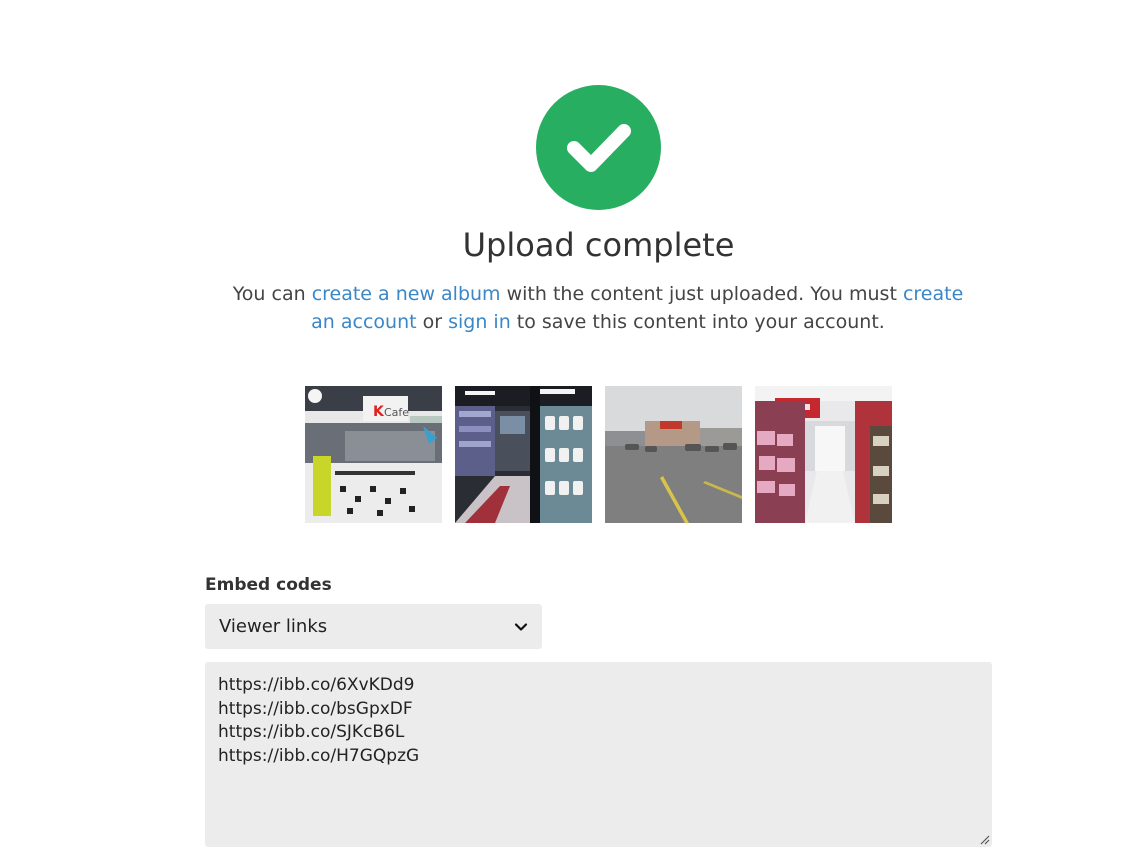 The image size is (1147, 856). What do you see at coordinates (521, 626) in the screenshot?
I see `chevron-down-icon` at bounding box center [521, 626].